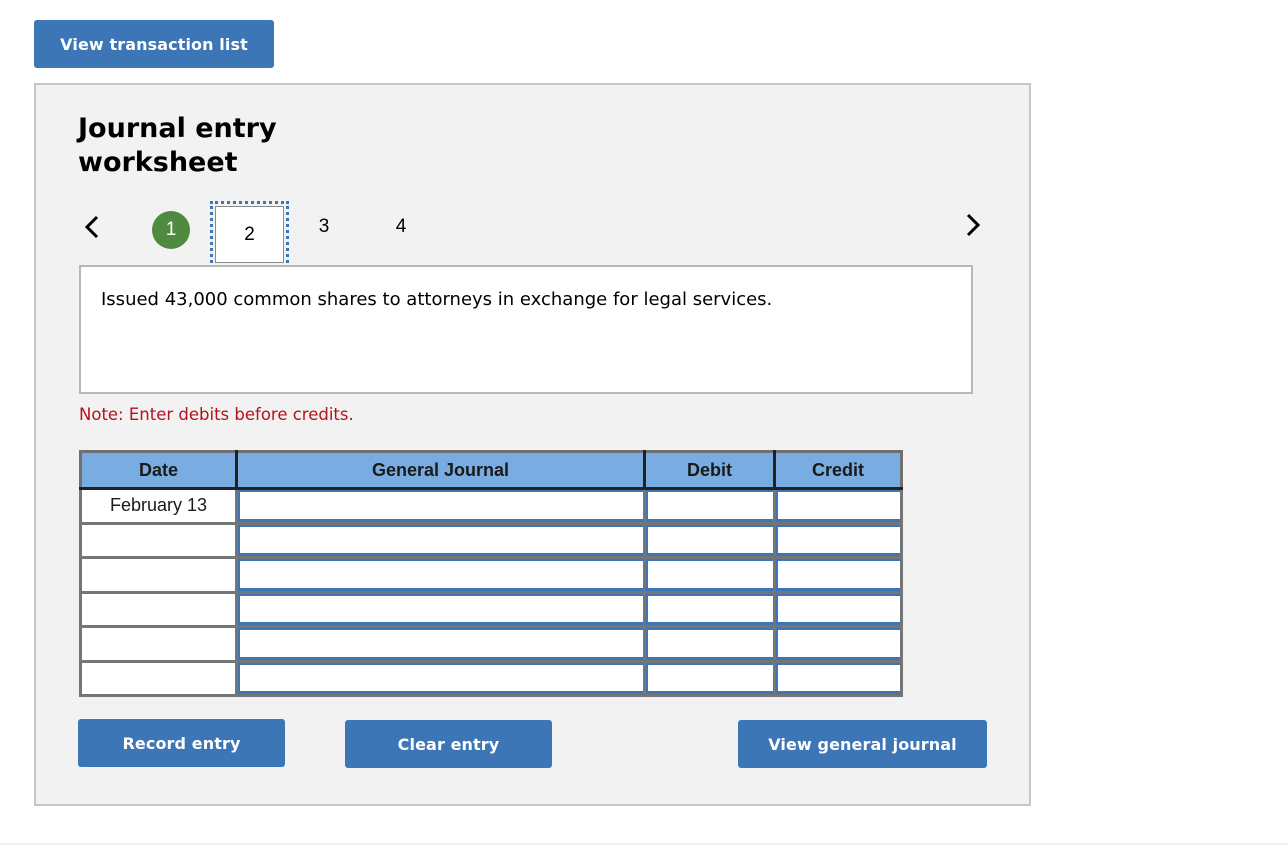 The image size is (1288, 852). Describe the element at coordinates (158, 506) in the screenshot. I see `date-cell: February 13` at that location.